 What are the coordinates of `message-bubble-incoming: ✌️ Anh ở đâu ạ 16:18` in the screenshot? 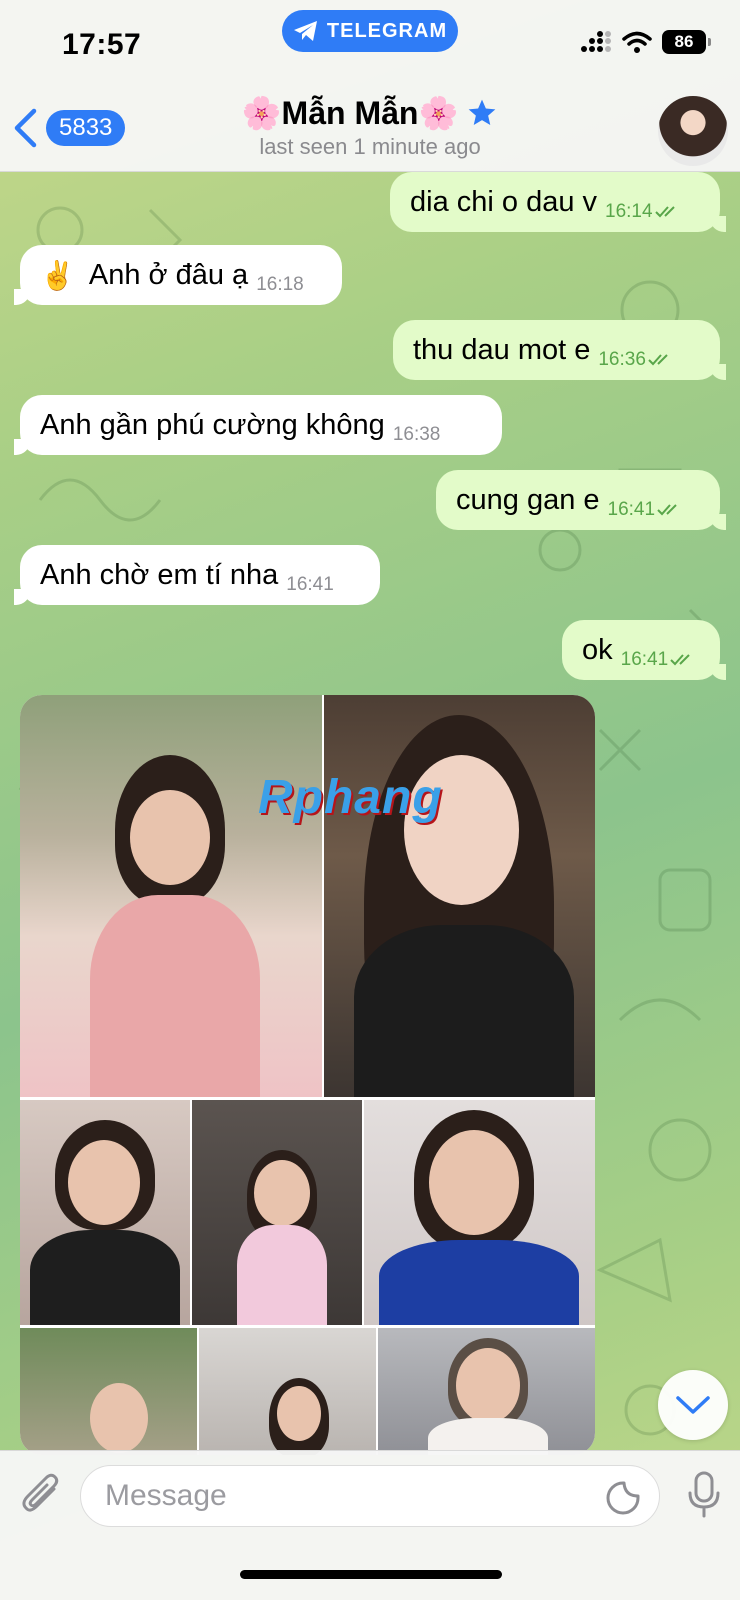 It's located at (178, 275).